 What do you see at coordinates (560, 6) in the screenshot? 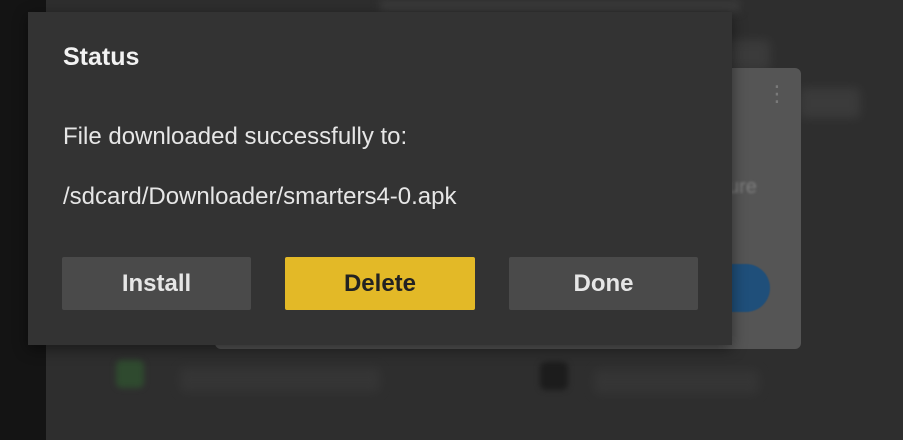
I see `background-top-bar` at bounding box center [560, 6].